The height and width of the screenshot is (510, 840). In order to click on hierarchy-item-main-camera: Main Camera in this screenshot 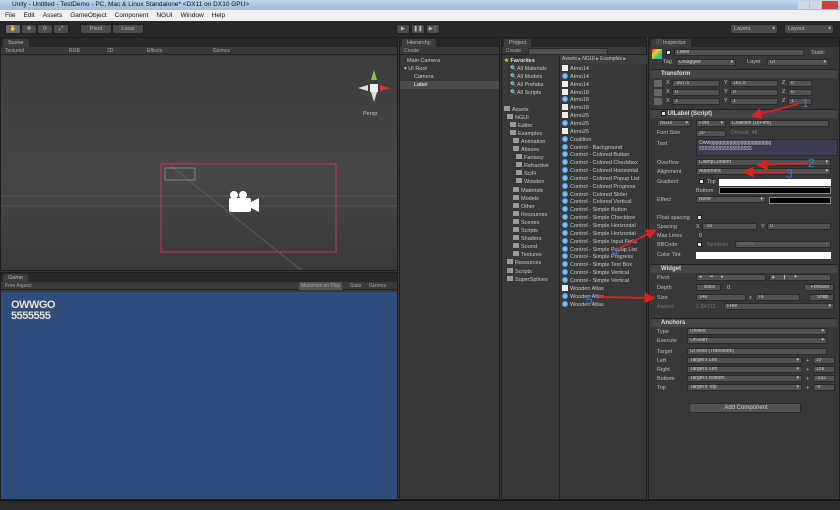, I will do `click(423, 61)`.